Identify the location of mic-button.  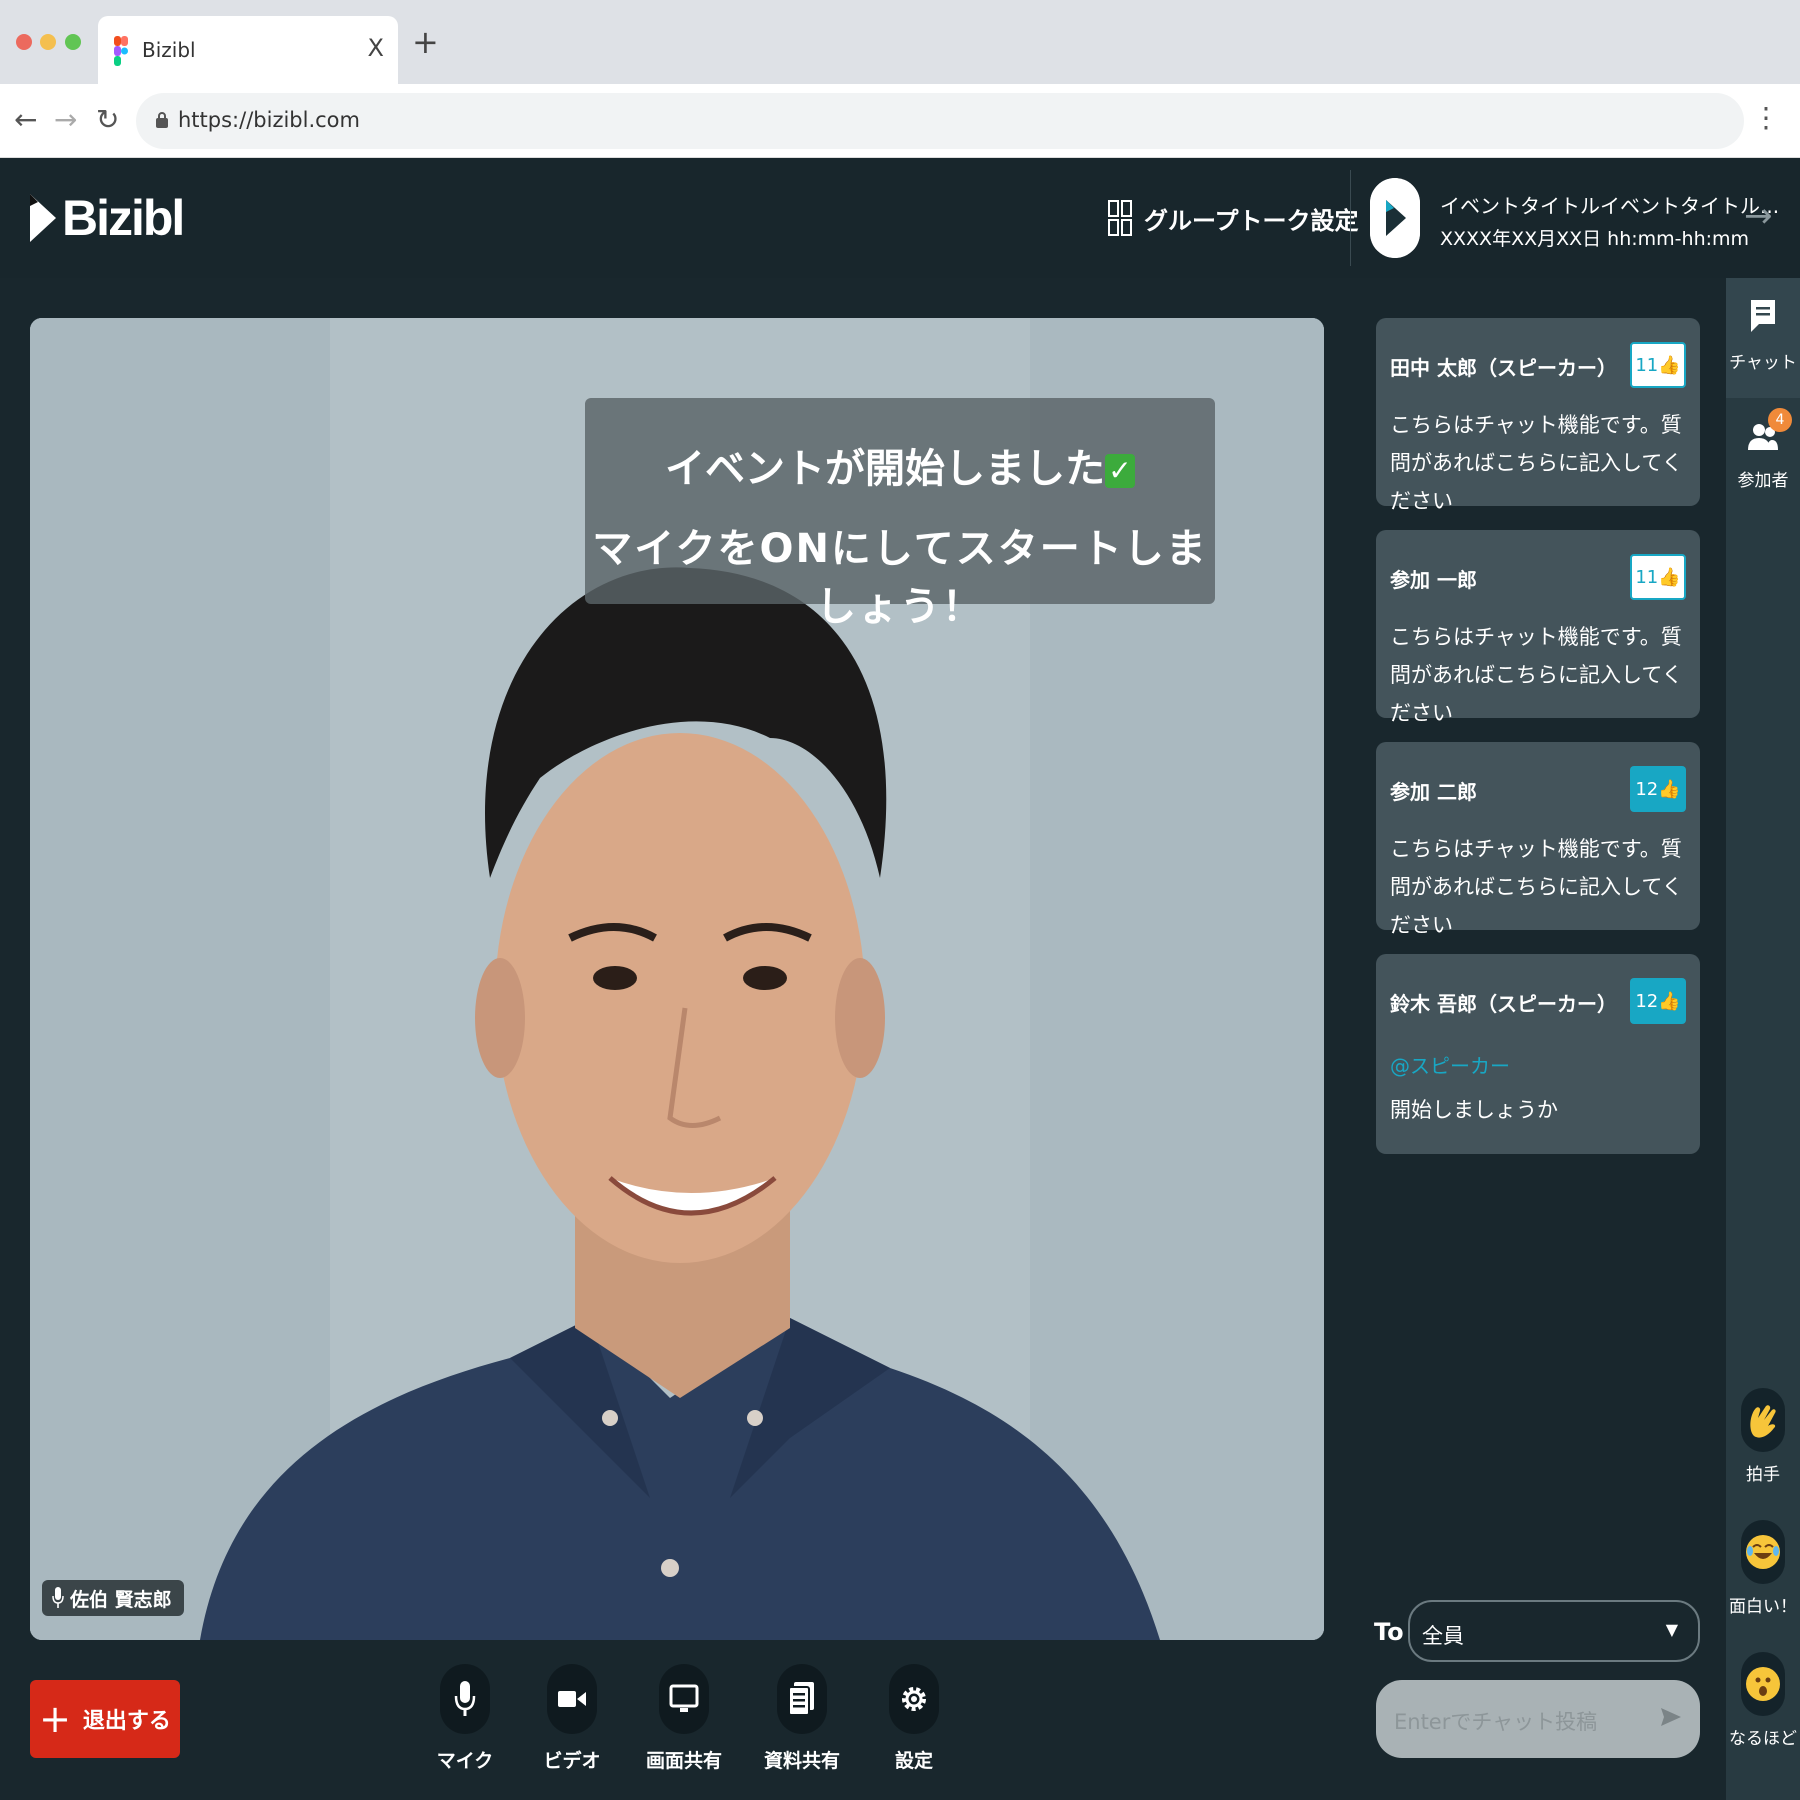
(465, 1699).